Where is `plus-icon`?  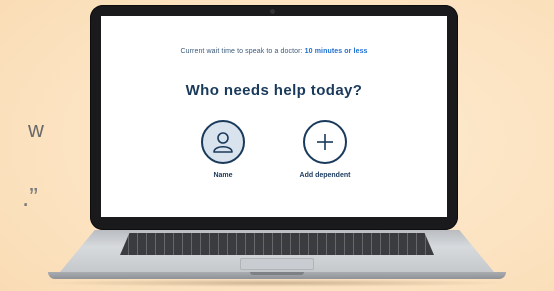 plus-icon is located at coordinates (325, 142).